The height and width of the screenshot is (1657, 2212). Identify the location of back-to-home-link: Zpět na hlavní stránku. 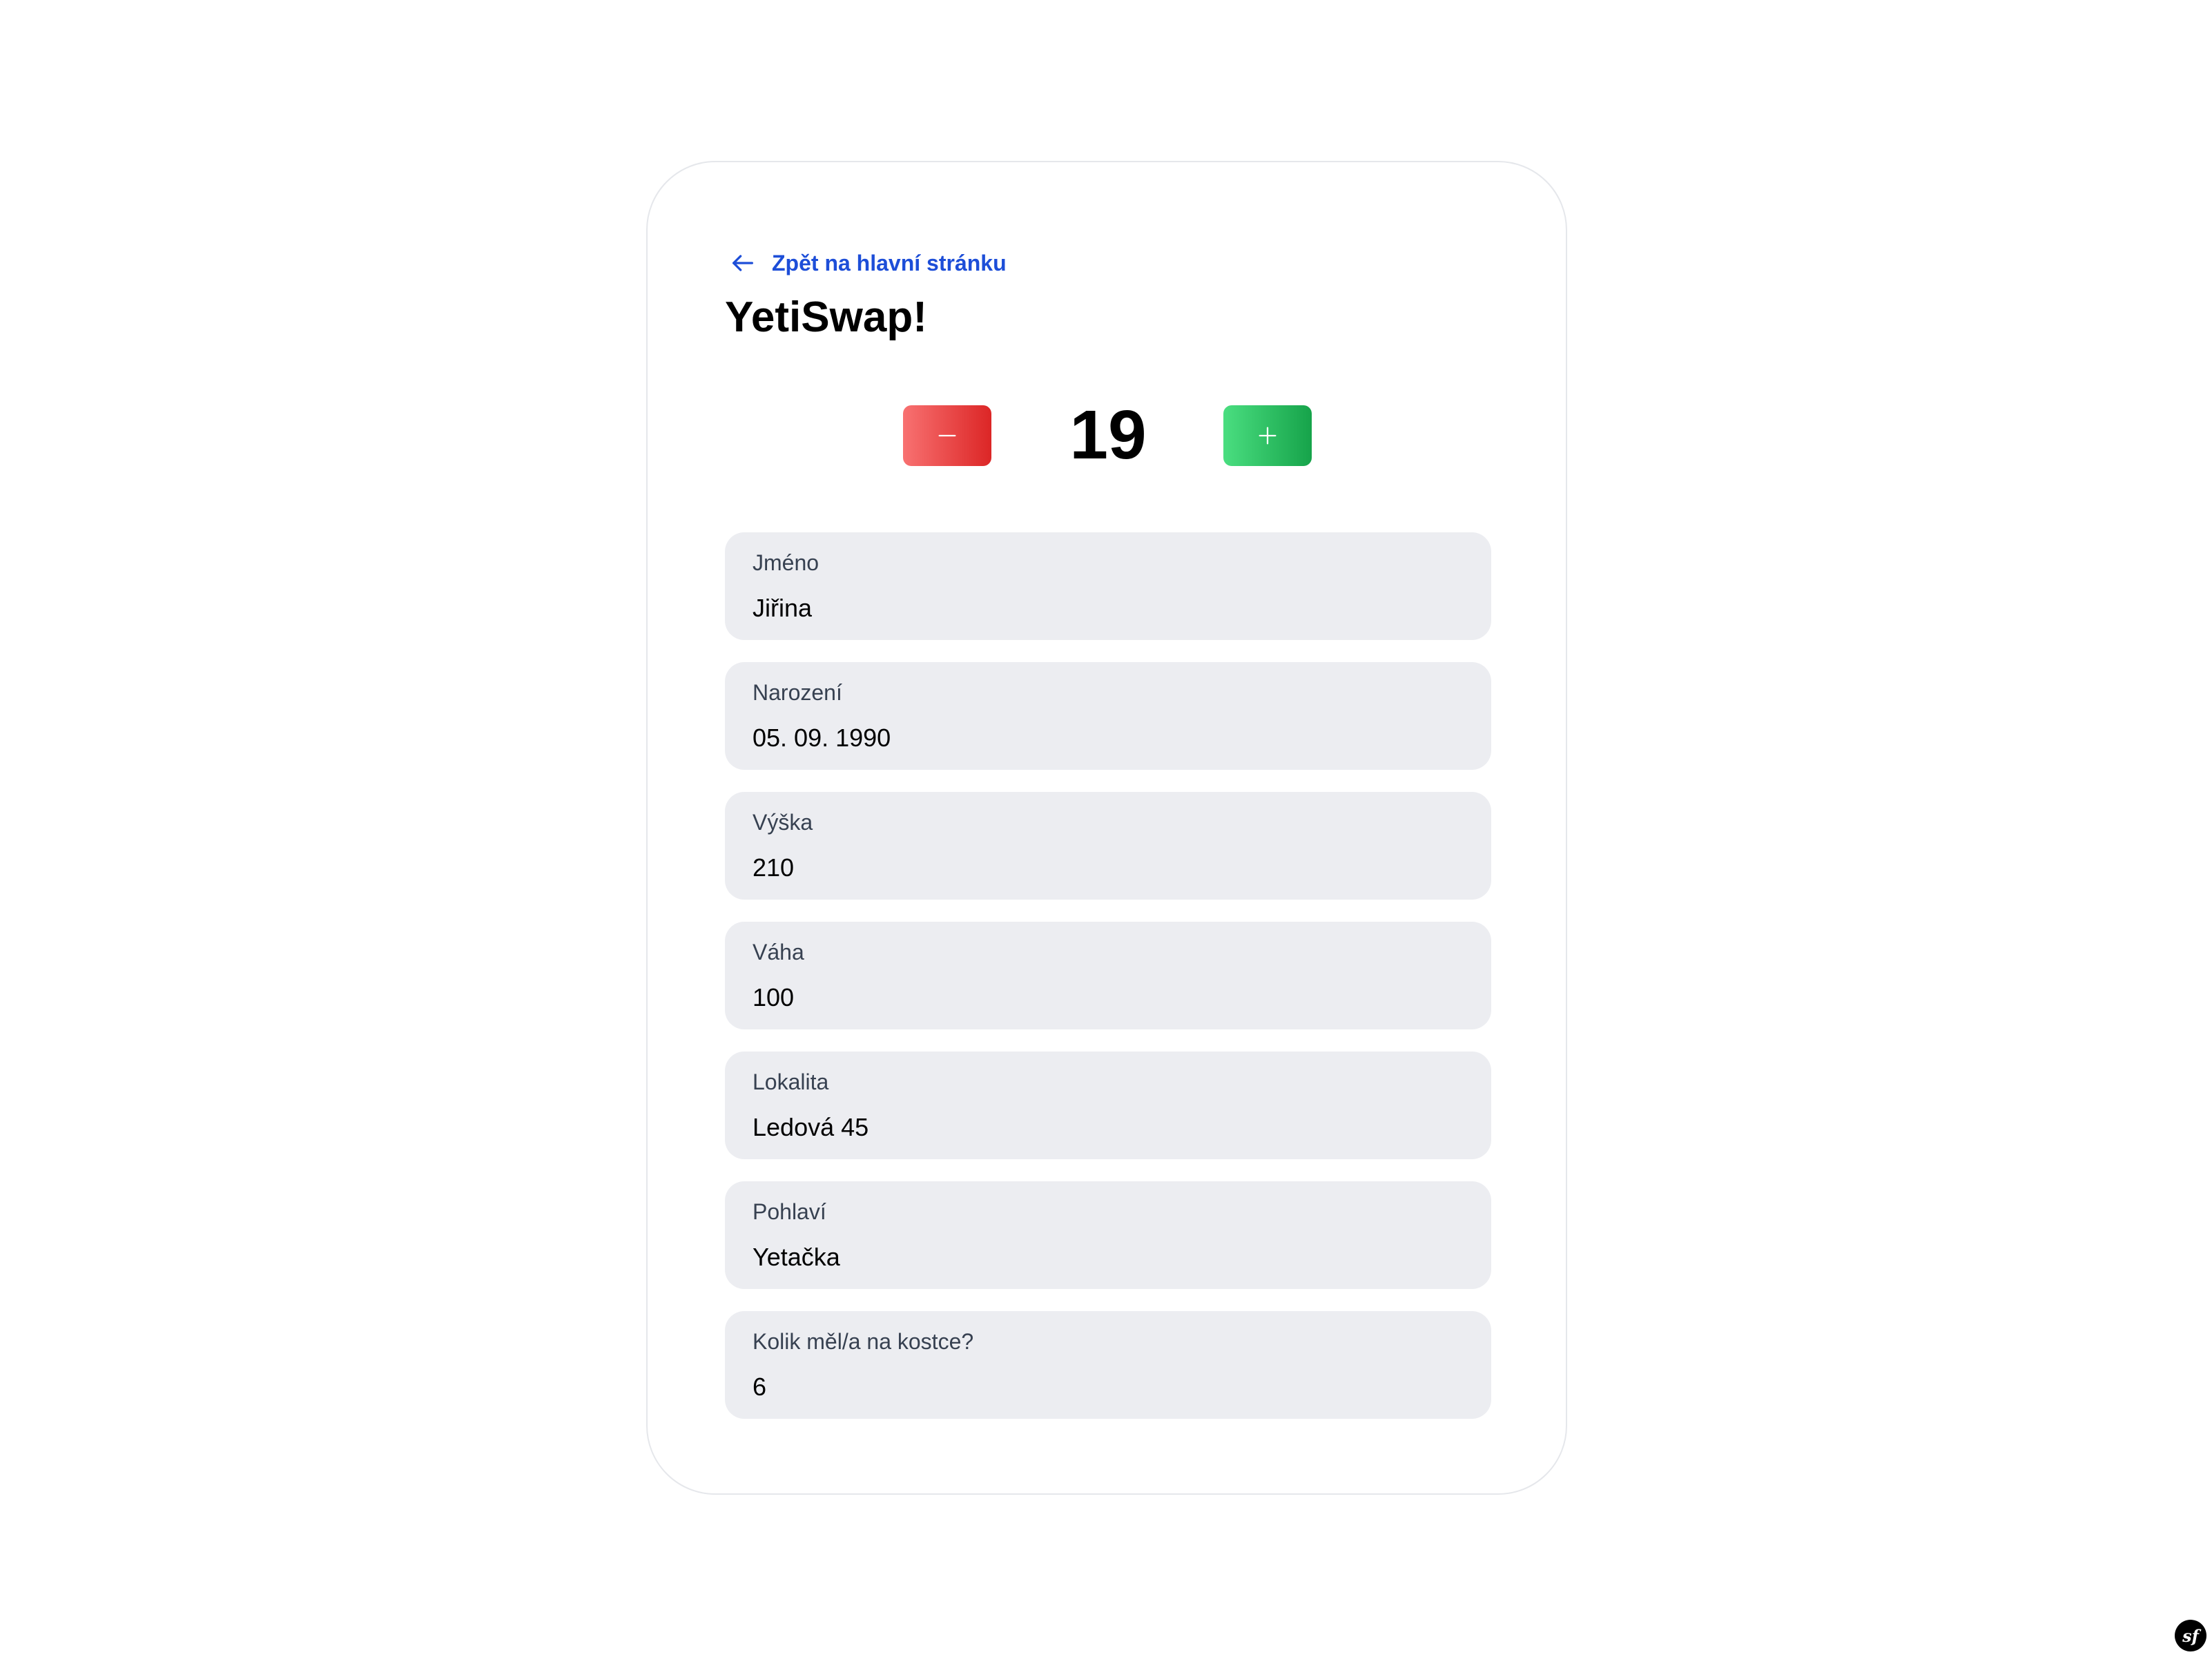
(868, 263).